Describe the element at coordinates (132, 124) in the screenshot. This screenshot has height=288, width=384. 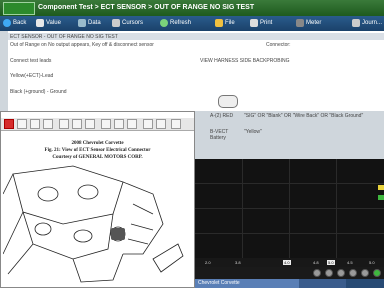
I see `fit-icon` at that location.